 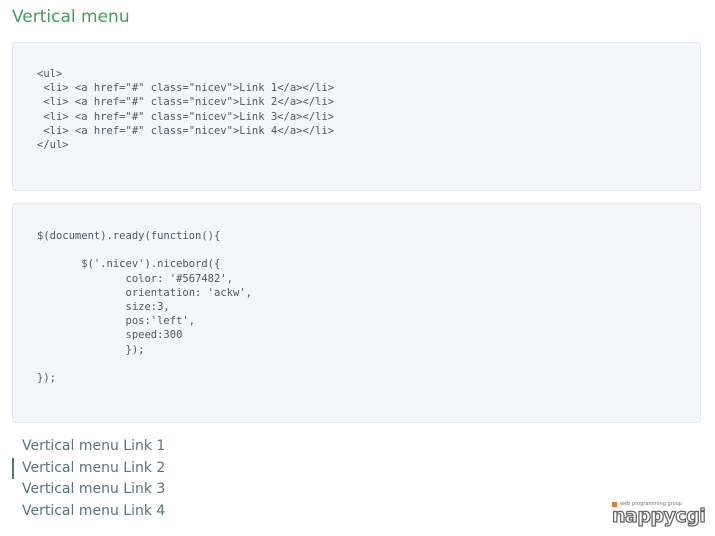 I want to click on menu-list-item: Vertical menu Link 2, so click(x=88, y=468).